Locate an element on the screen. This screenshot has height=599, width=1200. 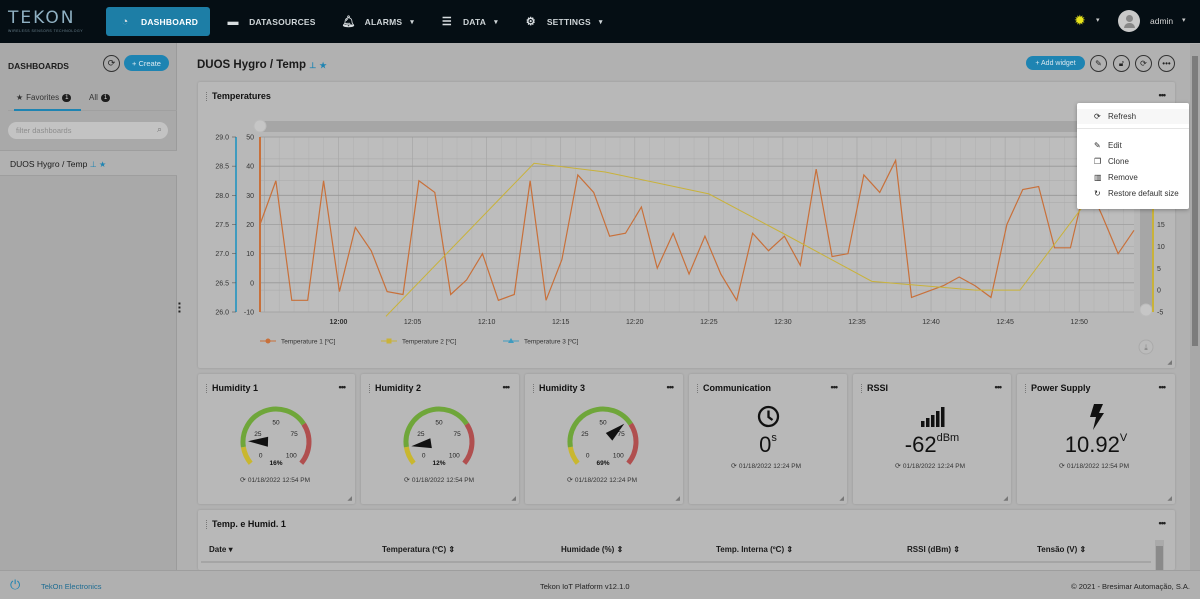
database-icon: ☰ is located at coordinates (446, 22).